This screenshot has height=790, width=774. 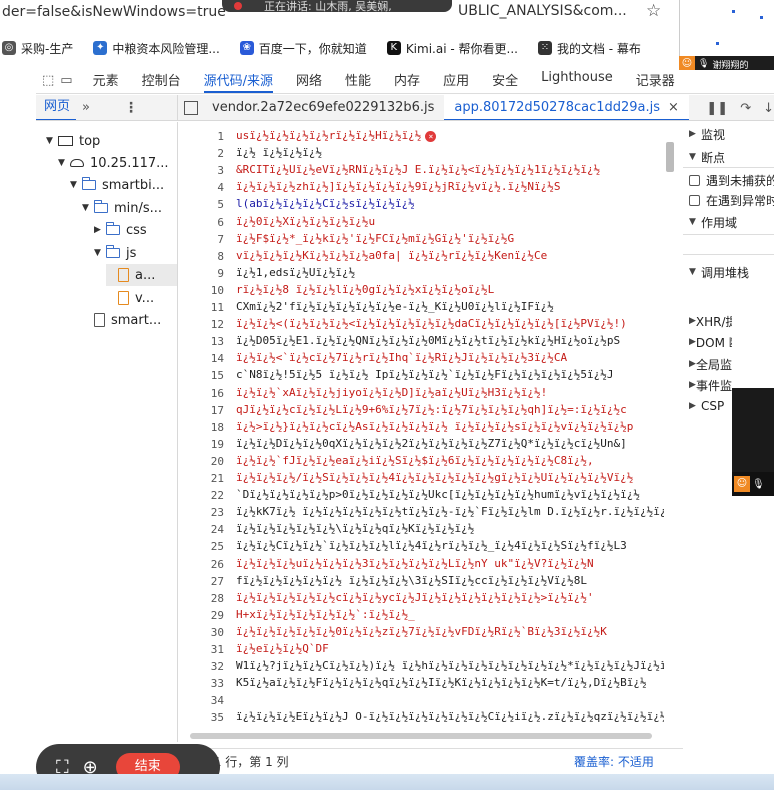 What do you see at coordinates (710, 342) in the screenshot?
I see `debugger-section: ▶DOM 断点` at bounding box center [710, 342].